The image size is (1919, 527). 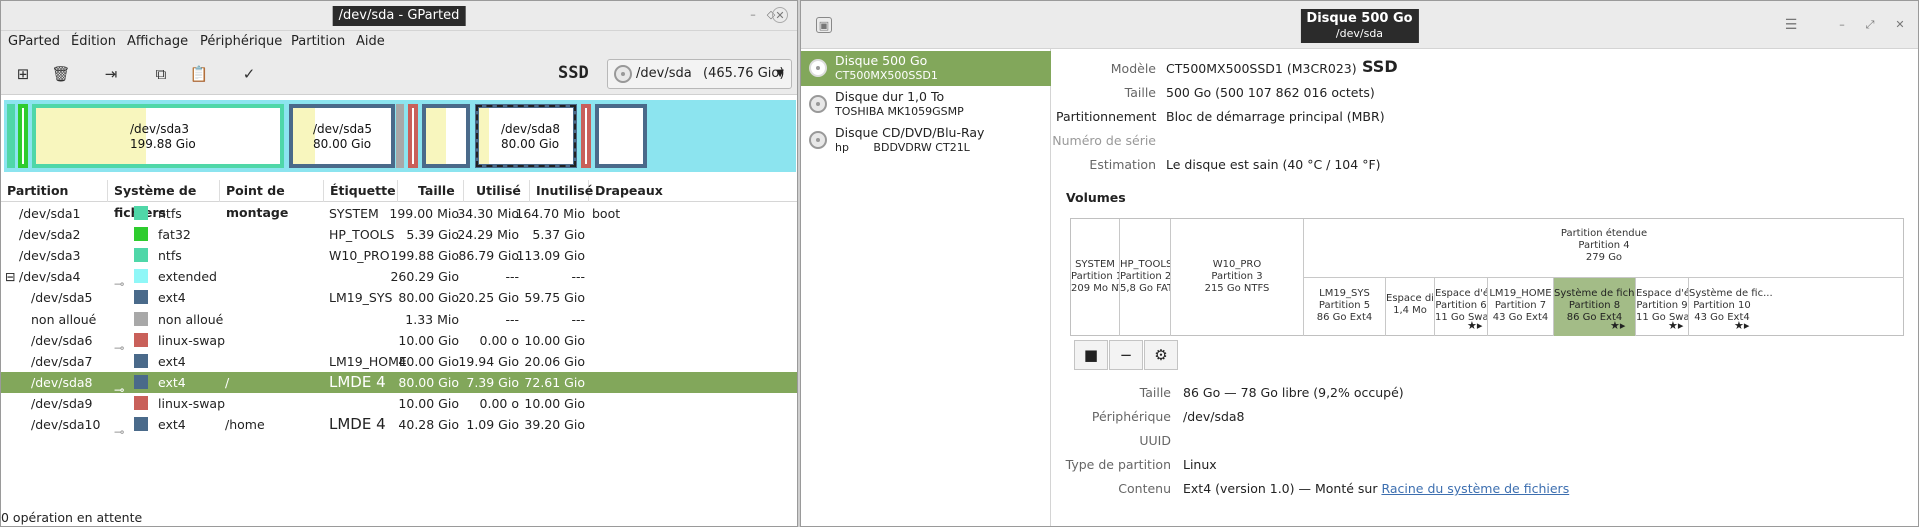 What do you see at coordinates (626, 191) in the screenshot?
I see `col-flags: Drapeaux` at bounding box center [626, 191].